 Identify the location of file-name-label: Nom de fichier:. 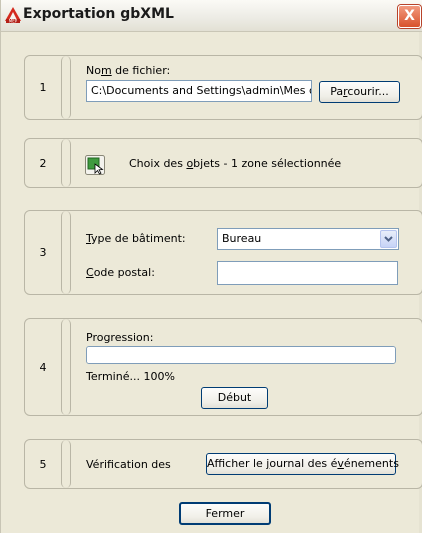
(128, 70).